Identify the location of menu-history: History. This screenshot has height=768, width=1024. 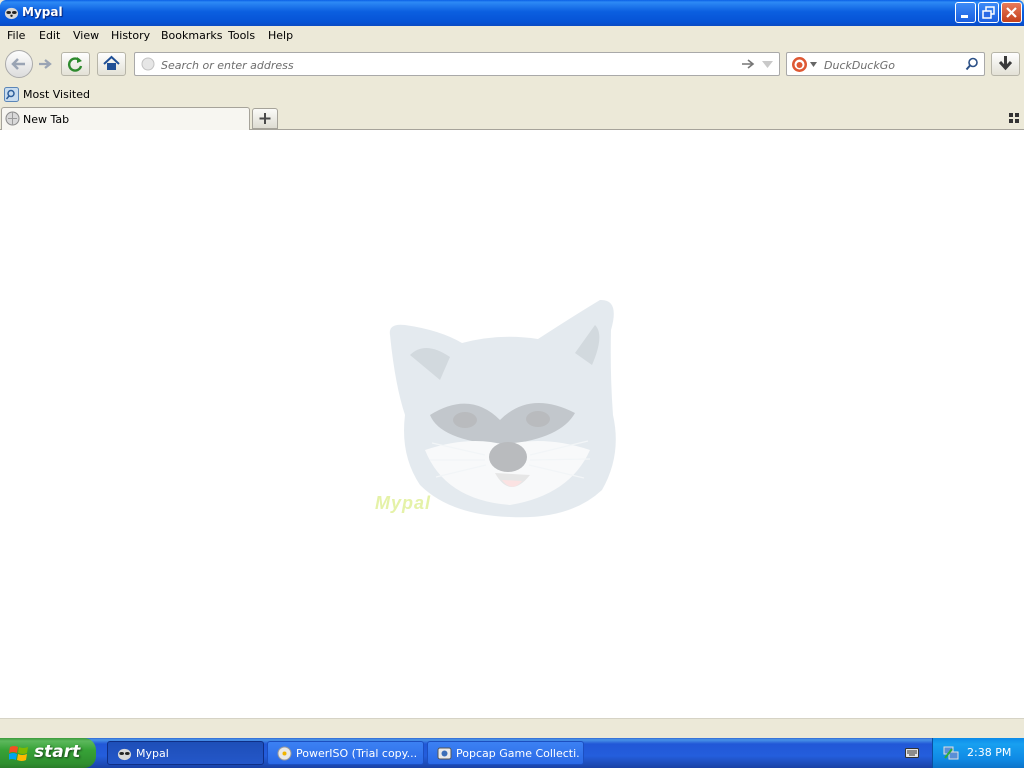
(130, 35).